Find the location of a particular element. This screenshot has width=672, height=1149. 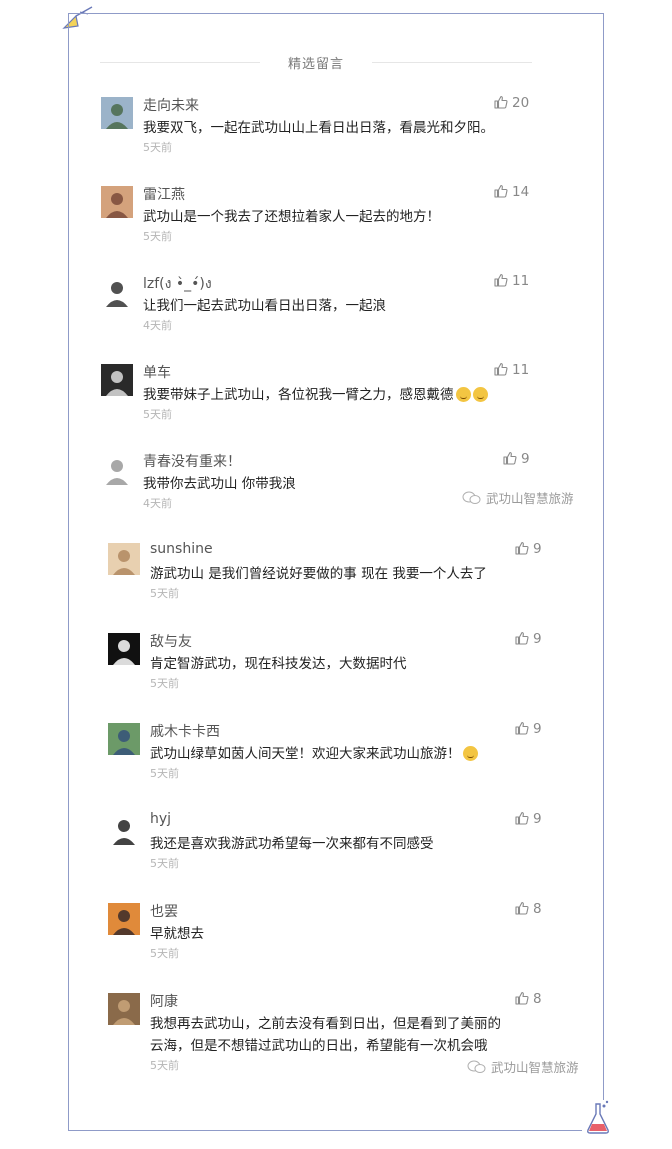

comment-text-line: 云海，但是不想错过武功山的日出，希望能有一次机会哦 is located at coordinates (319, 1046).